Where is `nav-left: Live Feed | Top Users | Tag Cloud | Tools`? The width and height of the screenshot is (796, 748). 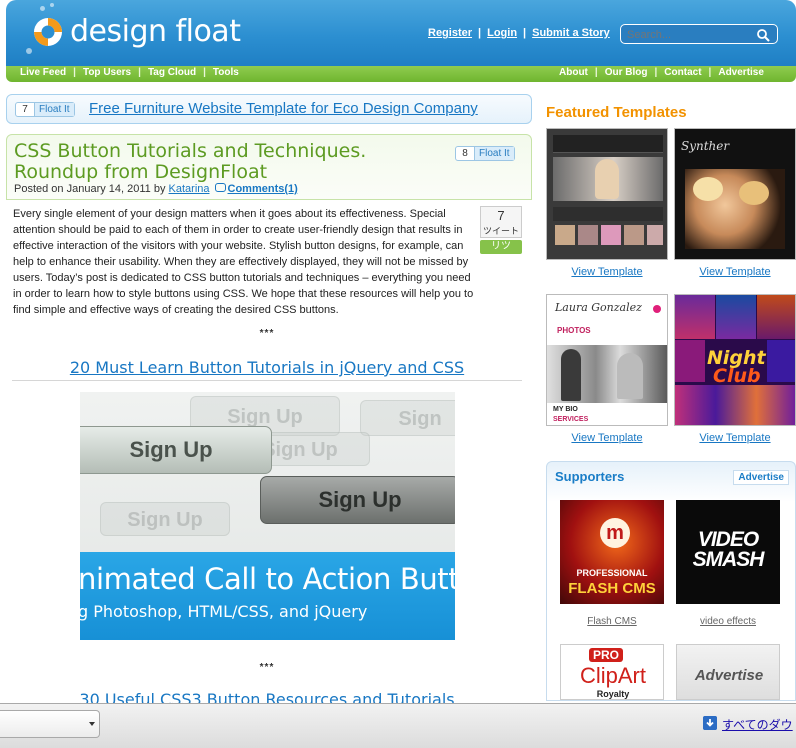 nav-left: Live Feed | Top Users | Tag Cloud | Tools is located at coordinates (129, 72).